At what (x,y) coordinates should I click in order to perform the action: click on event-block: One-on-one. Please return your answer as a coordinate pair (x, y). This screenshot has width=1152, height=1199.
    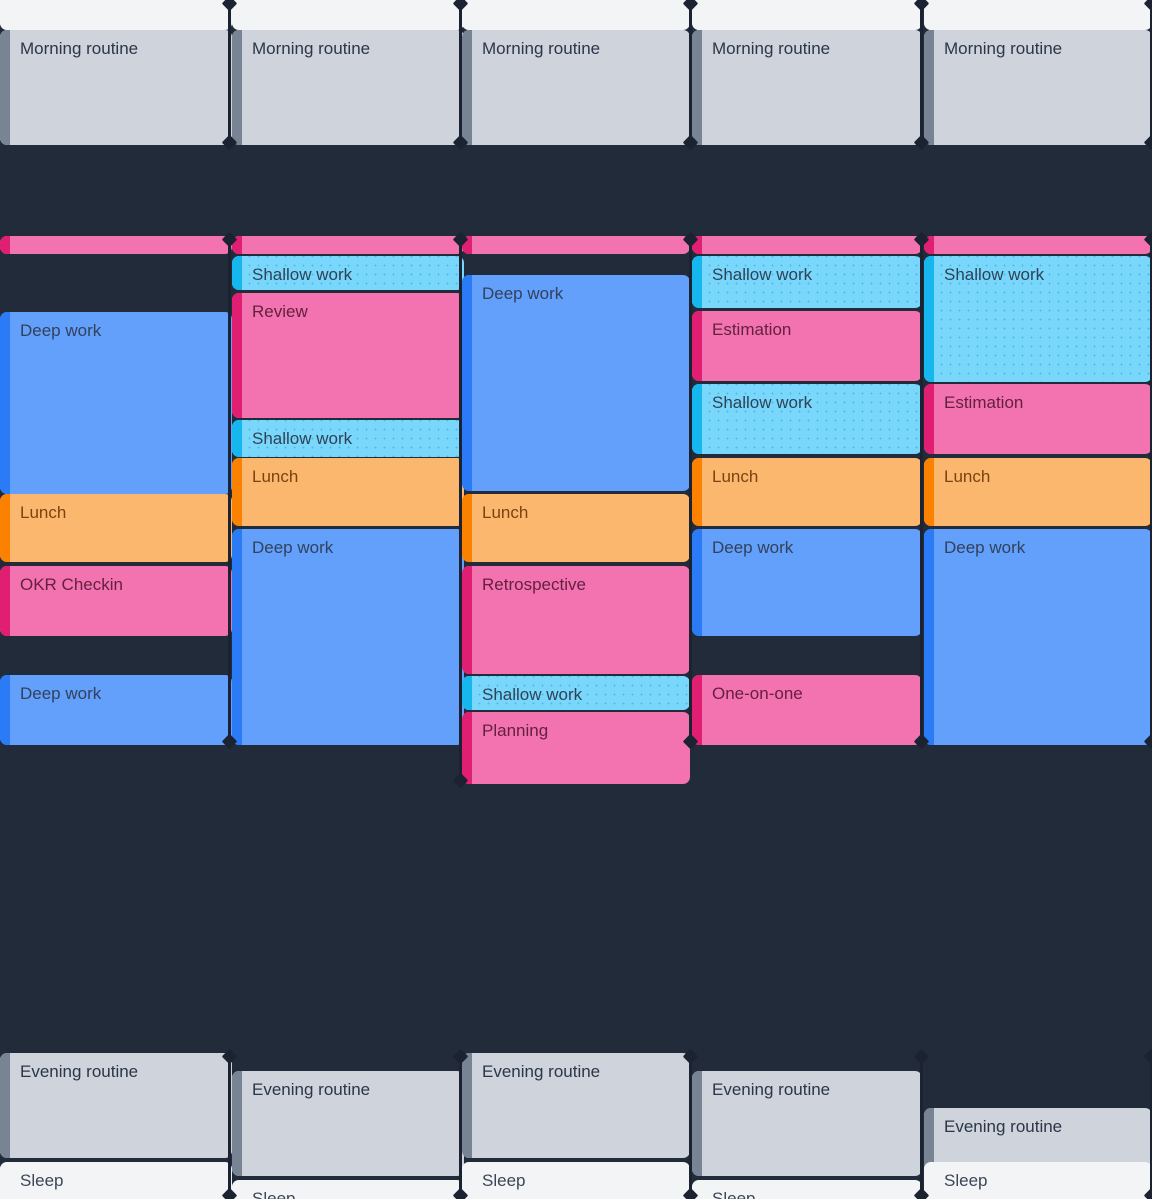
    Looking at the image, I should click on (807, 710).